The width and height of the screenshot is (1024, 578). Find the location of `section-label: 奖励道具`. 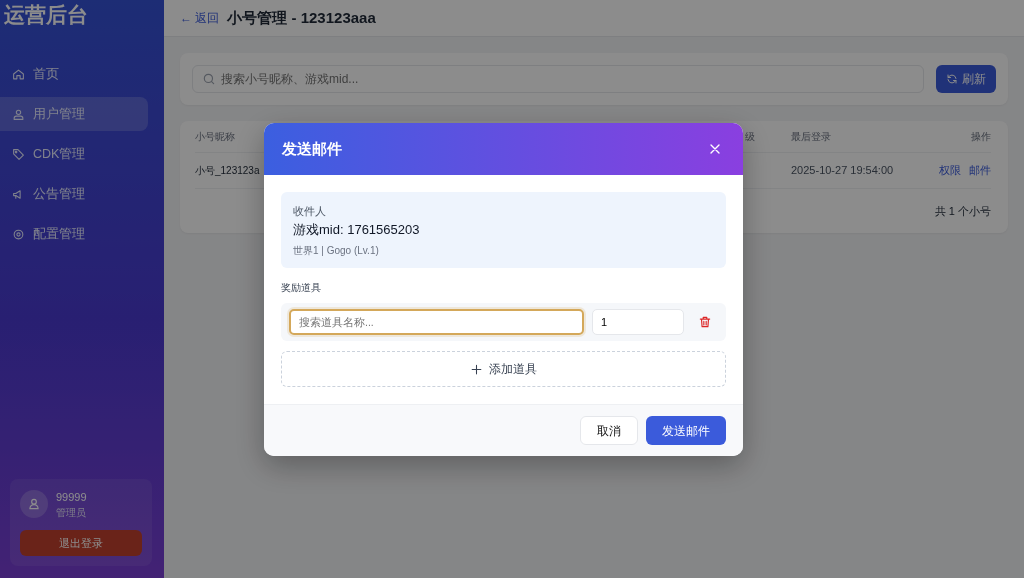

section-label: 奖励道具 is located at coordinates (301, 288).